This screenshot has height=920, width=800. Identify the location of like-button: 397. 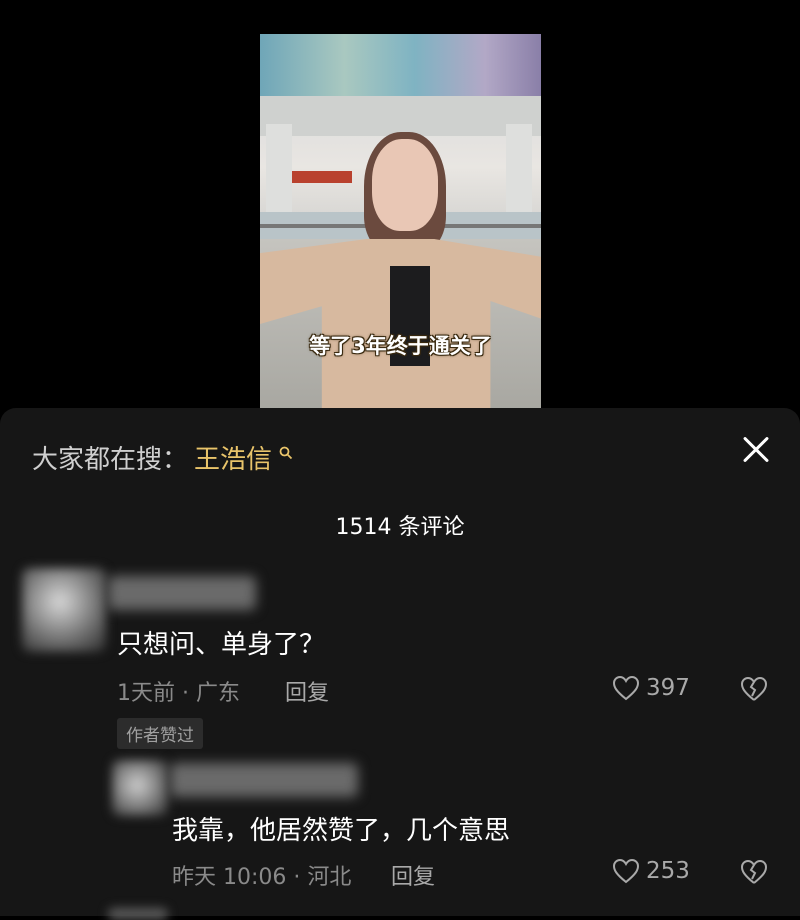
(651, 688).